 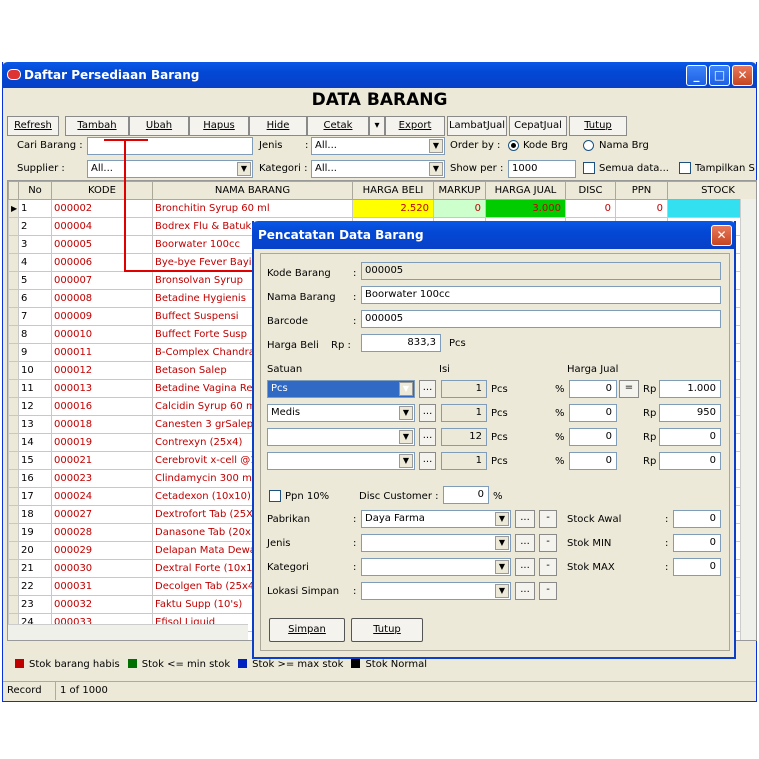 I want to click on cell-harga-jual: 3.000, so click(x=525, y=208).